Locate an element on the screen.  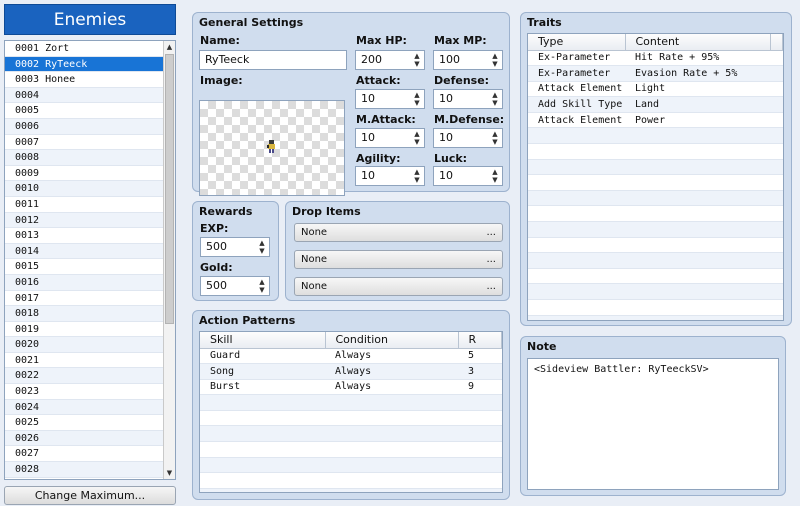
enemy-list-item: 0010 is located at coordinates (84, 189).